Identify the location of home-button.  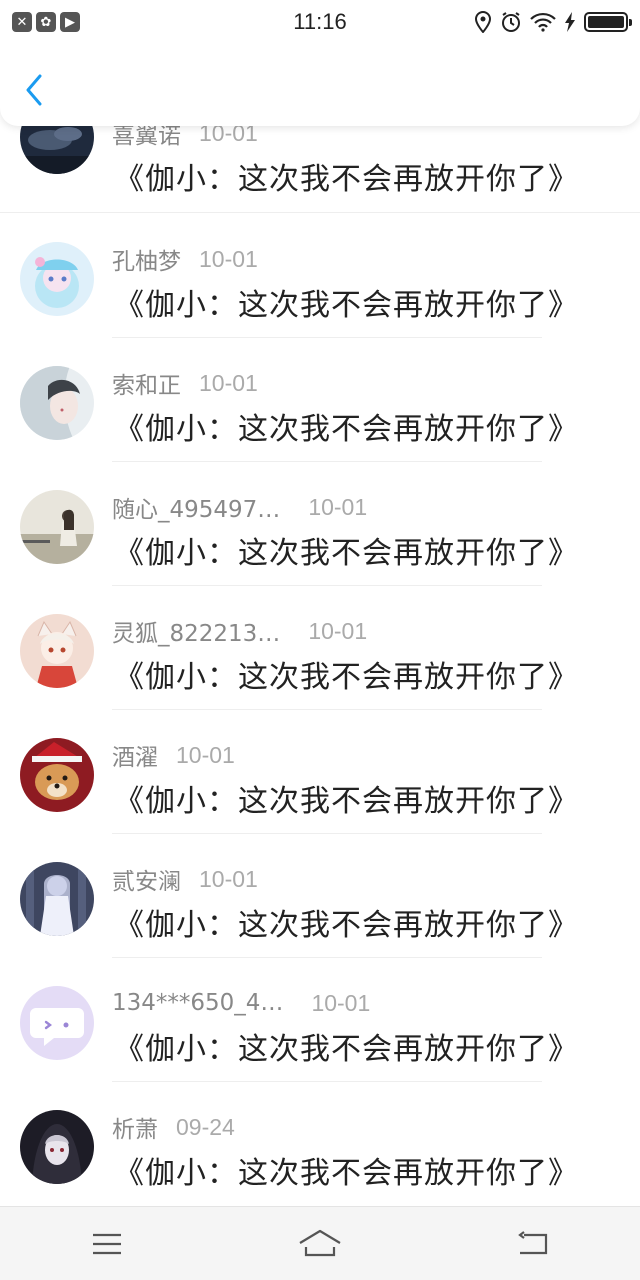
(320, 1244).